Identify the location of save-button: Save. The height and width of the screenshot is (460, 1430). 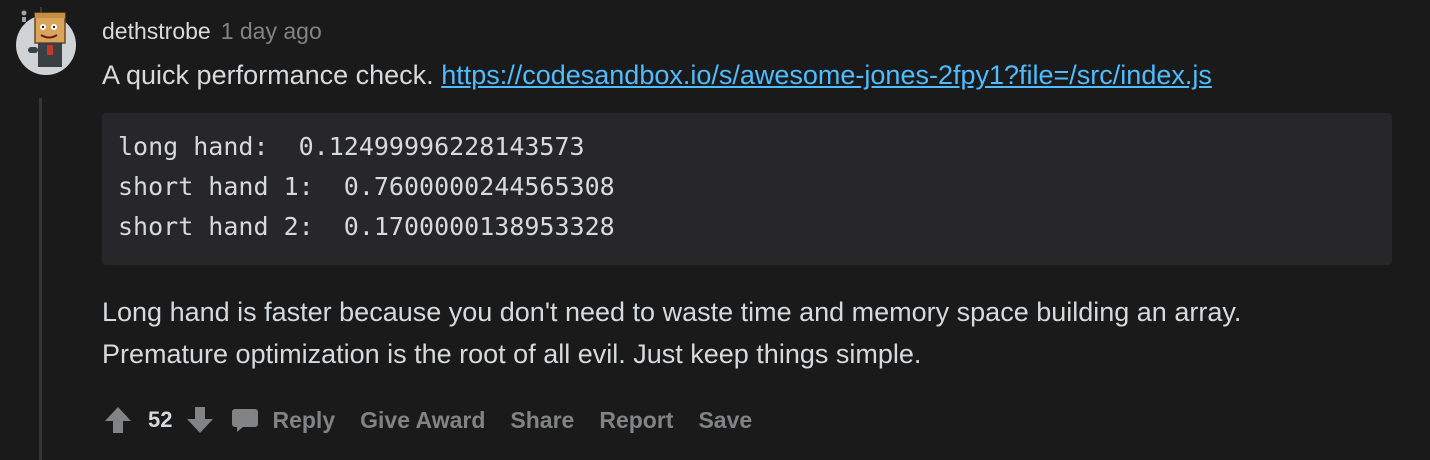
(725, 420).